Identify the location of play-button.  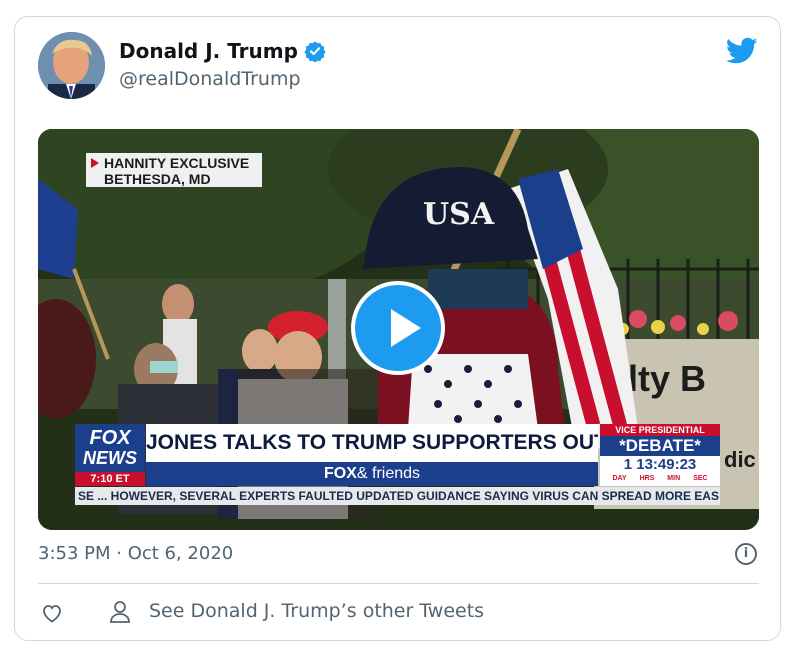
(398, 328).